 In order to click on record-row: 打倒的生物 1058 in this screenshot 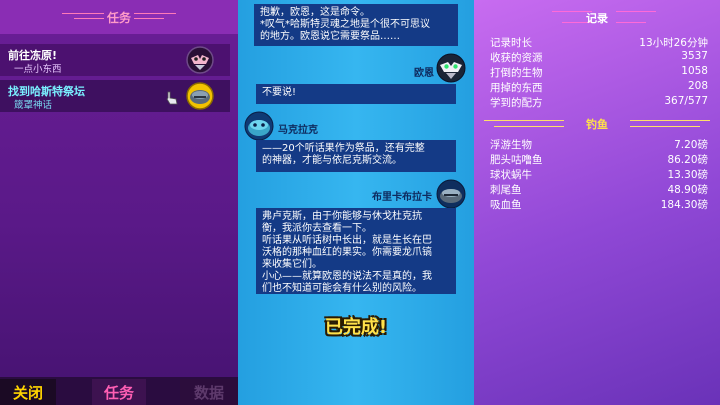, I will do `click(599, 72)`.